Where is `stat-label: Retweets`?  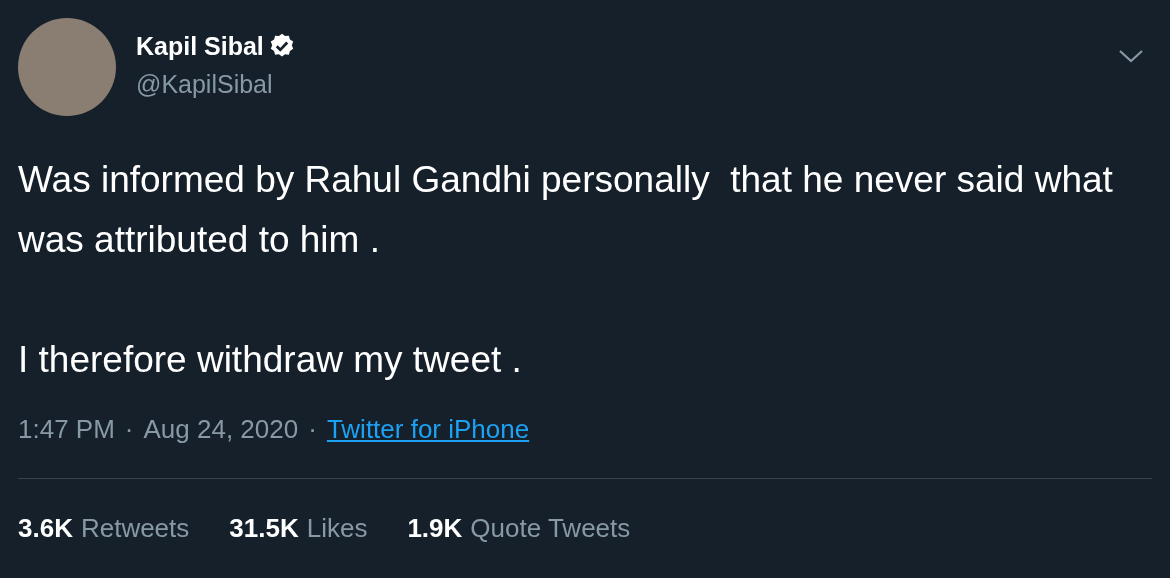
stat-label: Retweets is located at coordinates (135, 528).